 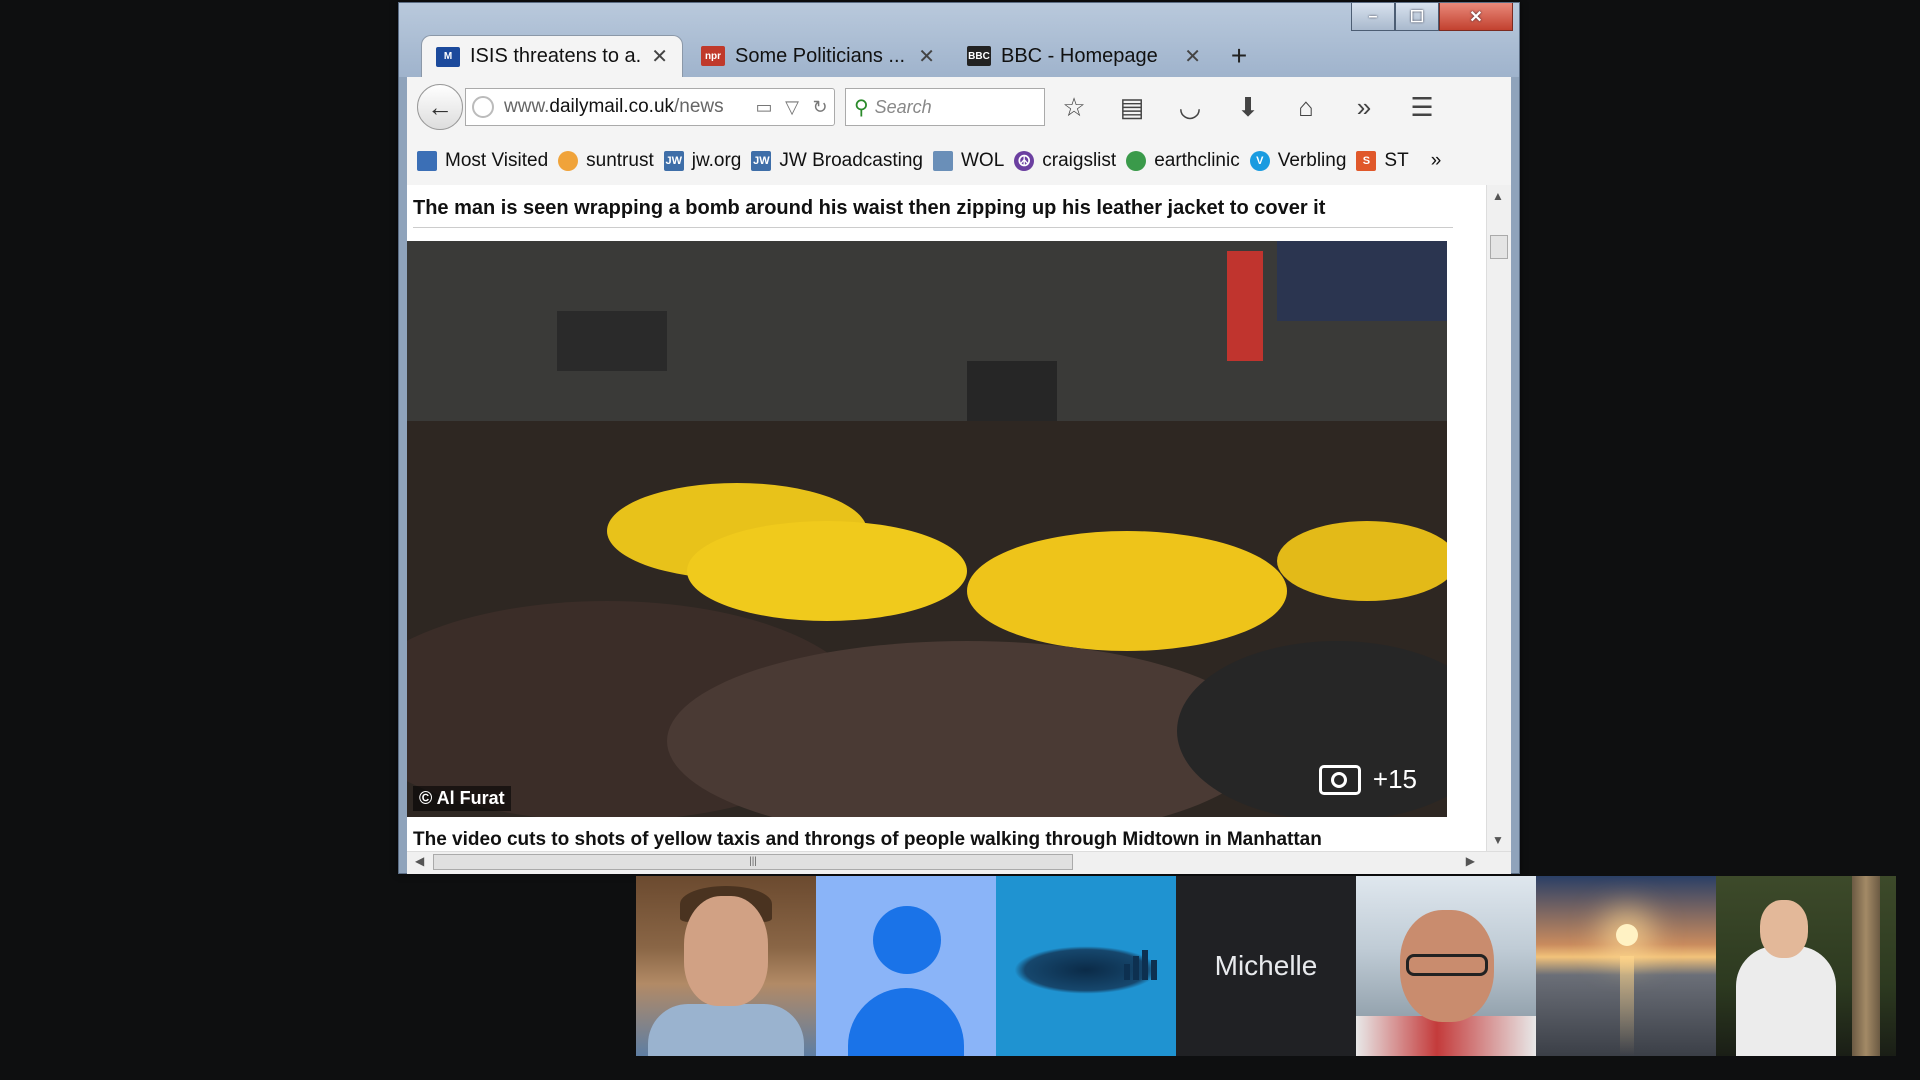 I want to click on bookmarks-overflow-button: », so click(x=1436, y=161).